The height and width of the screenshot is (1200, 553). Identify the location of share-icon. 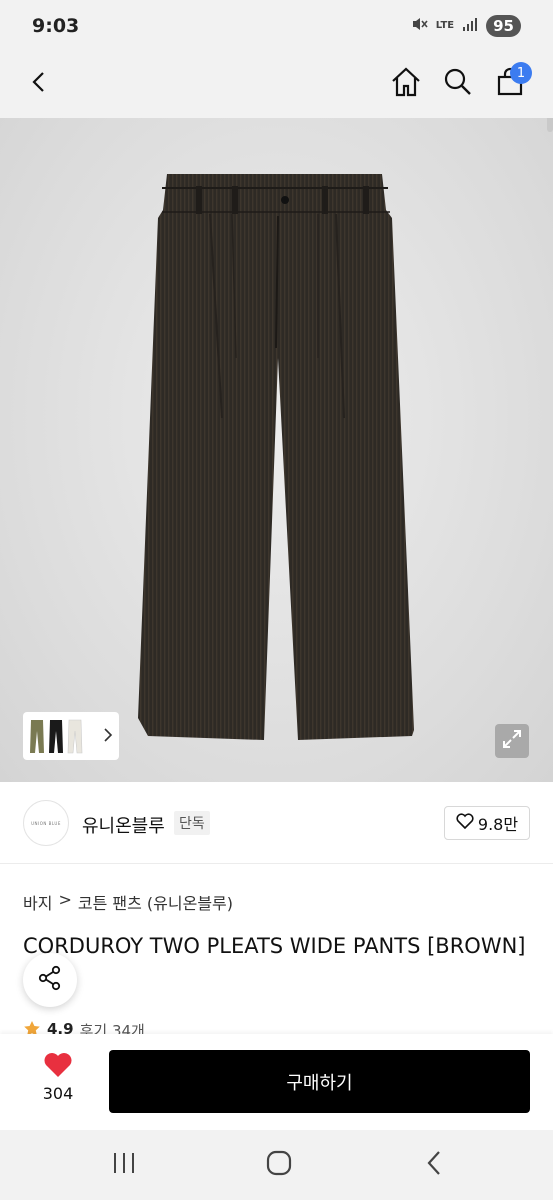
(50, 980).